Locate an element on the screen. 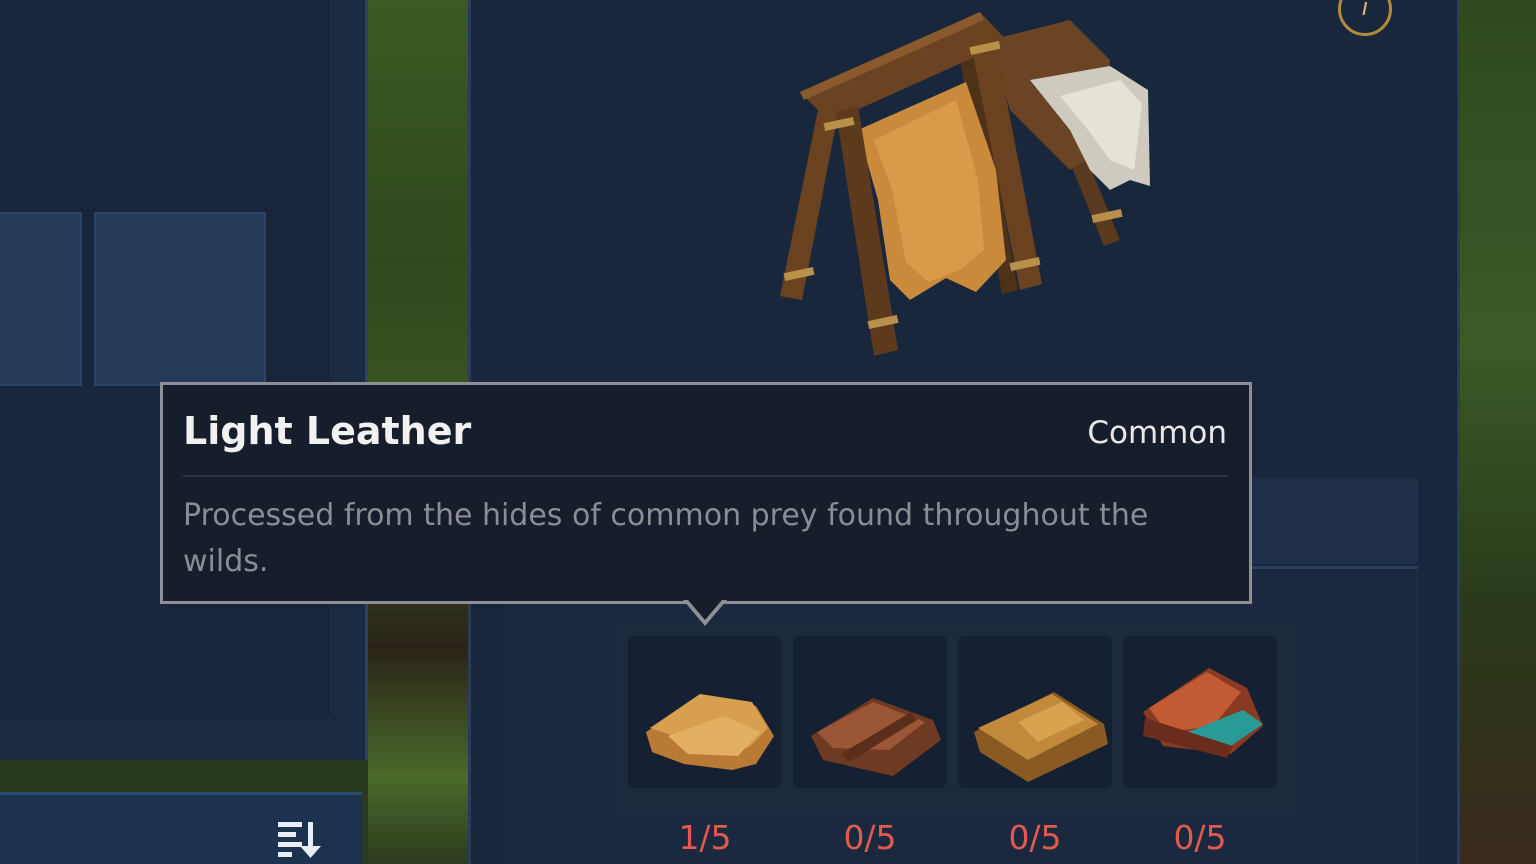 The width and height of the screenshot is (1536, 864). ingredient-slot-dark-leather is located at coordinates (870, 712).